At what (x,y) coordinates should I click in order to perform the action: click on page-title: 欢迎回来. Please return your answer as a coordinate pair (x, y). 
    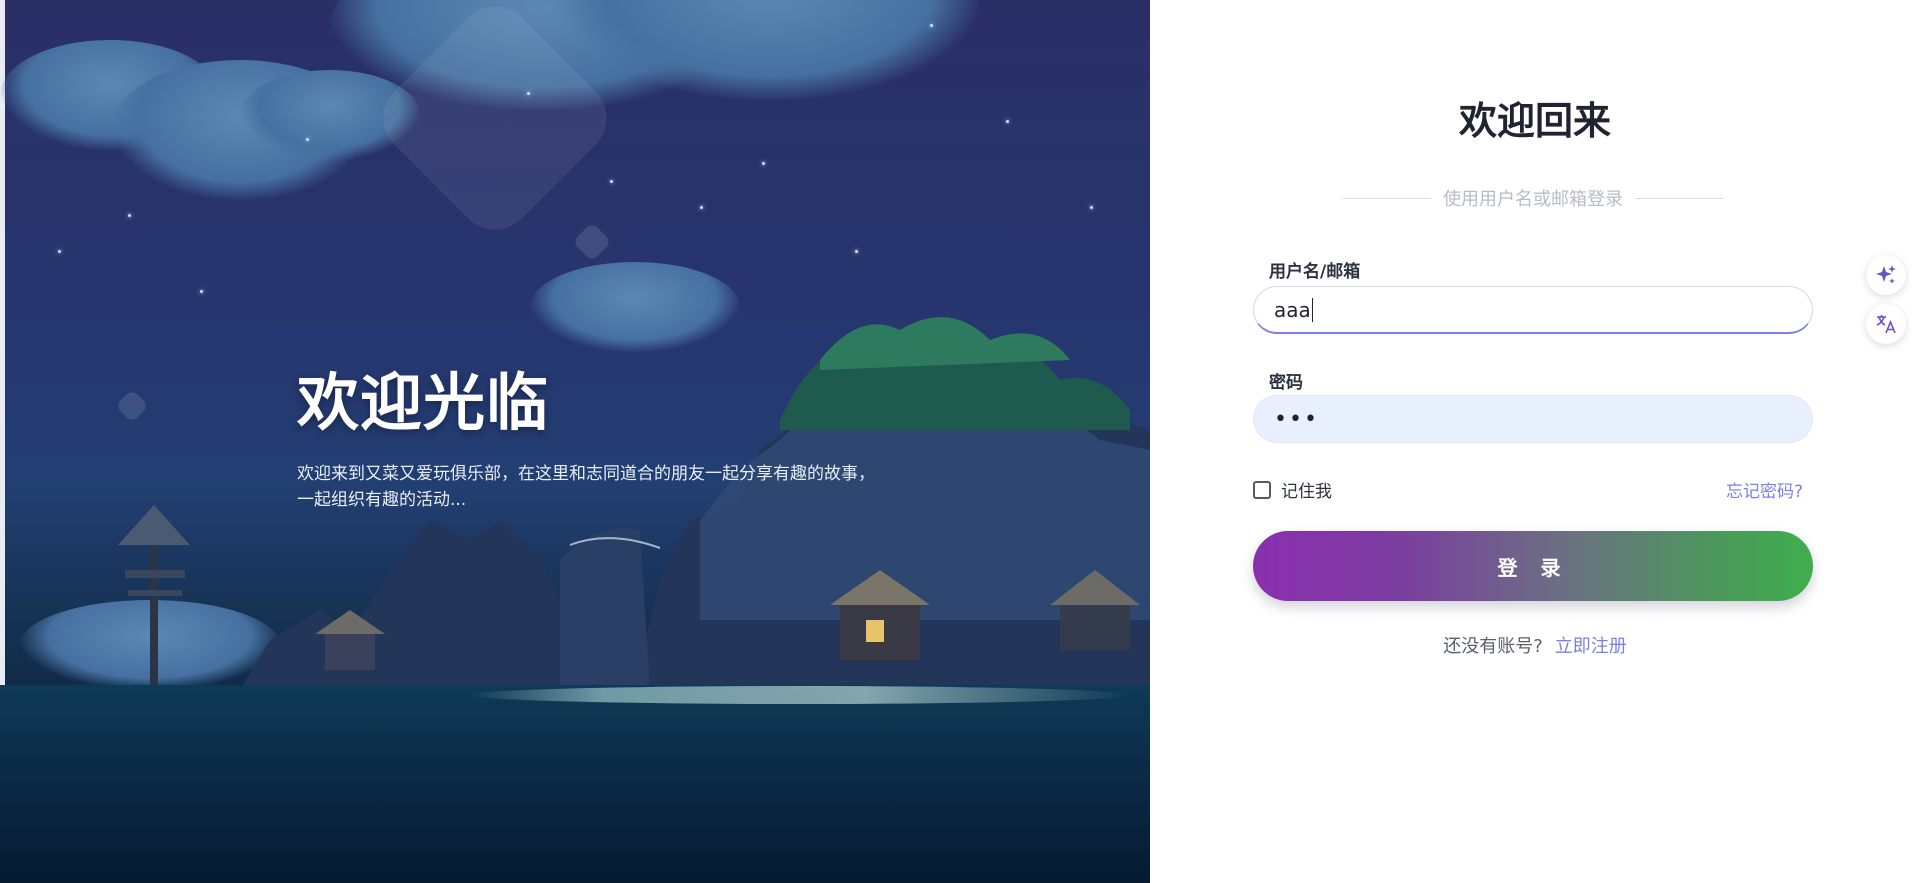
    Looking at the image, I should click on (1534, 121).